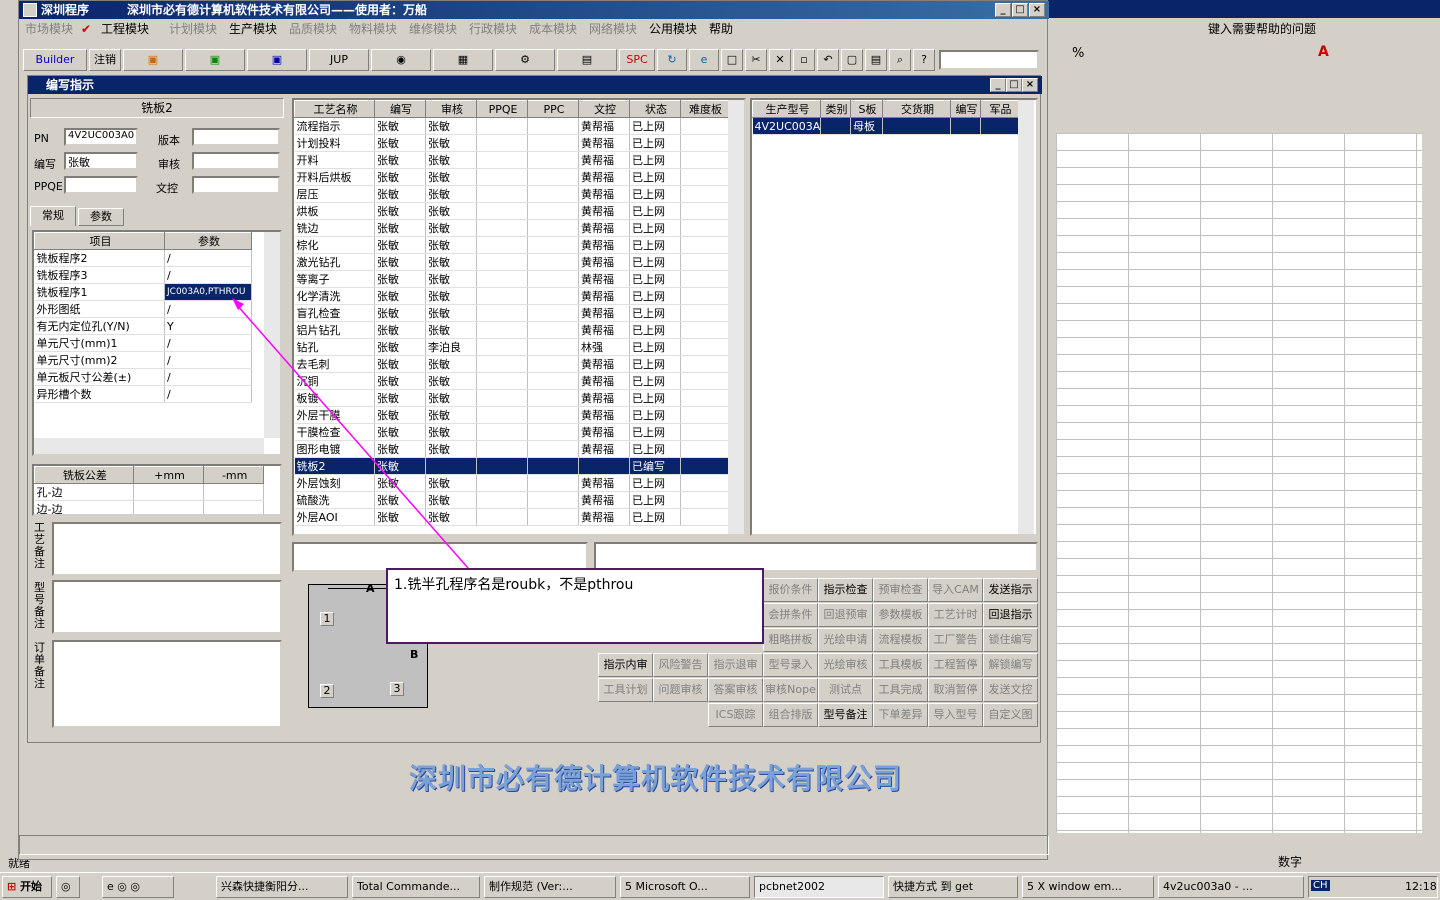 The image size is (1440, 900). Describe the element at coordinates (27, 887) in the screenshot. I see `start-button: ⊞ 开始` at that location.